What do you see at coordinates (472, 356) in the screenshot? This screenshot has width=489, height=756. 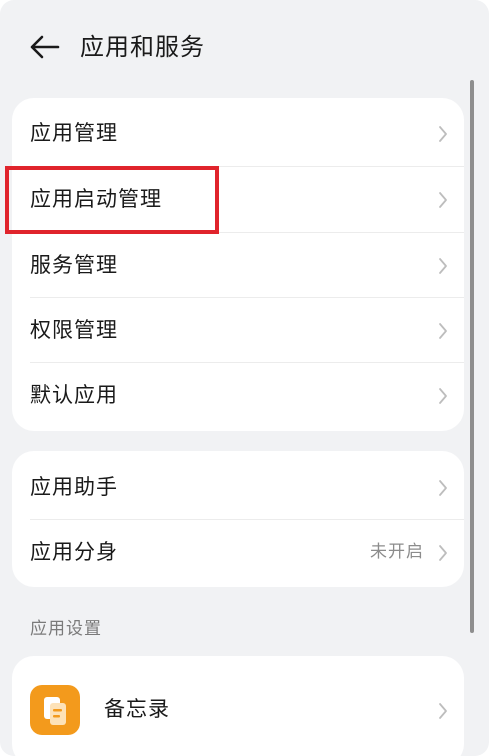 I see `scrollbar` at bounding box center [472, 356].